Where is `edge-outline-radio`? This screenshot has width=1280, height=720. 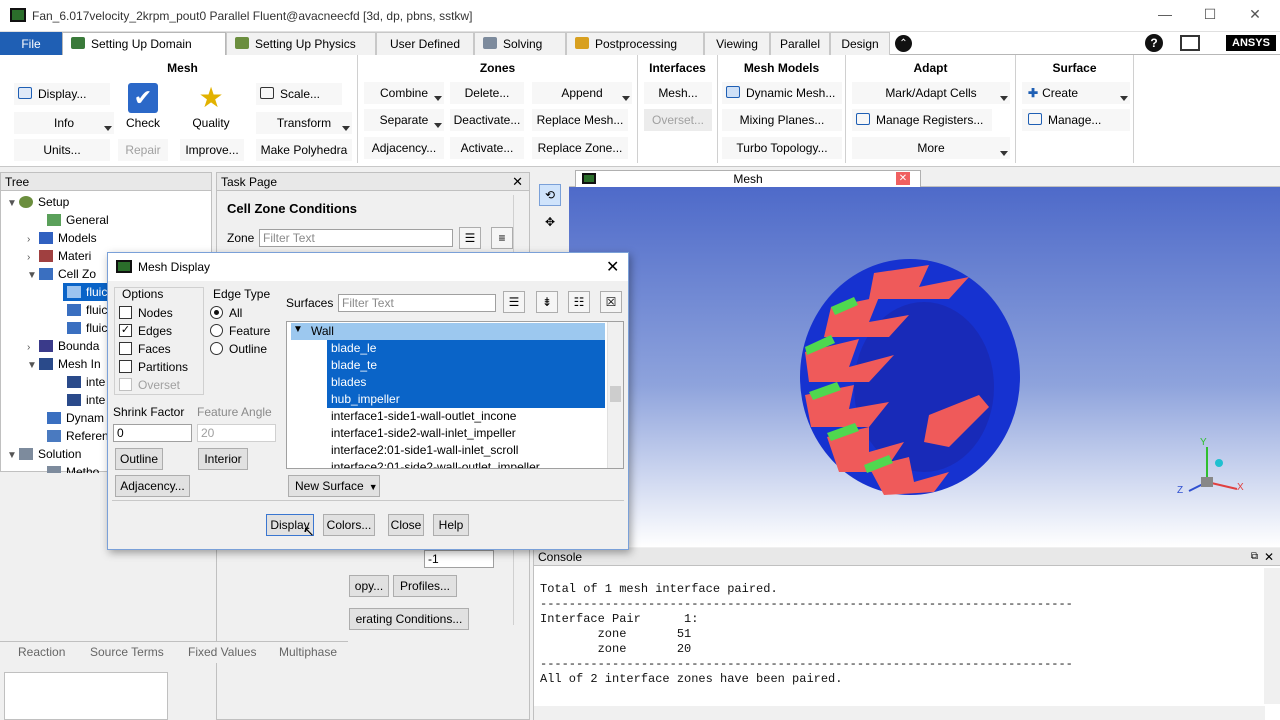
edge-outline-radio is located at coordinates (216, 348).